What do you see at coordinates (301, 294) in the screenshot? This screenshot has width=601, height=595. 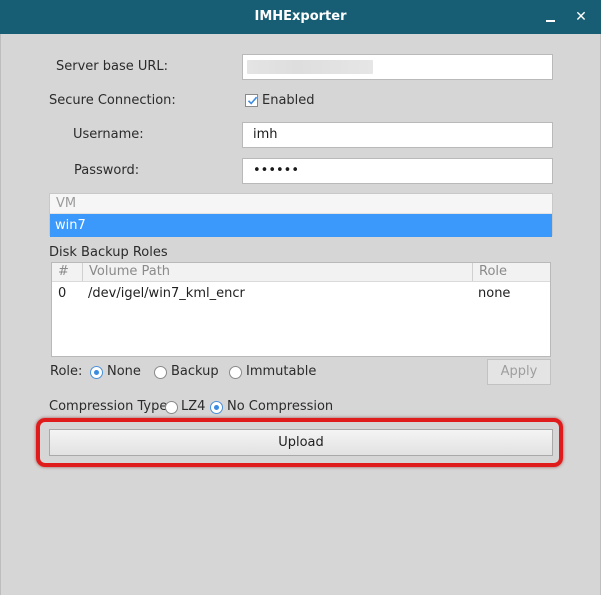 I see `table-row: 0 /dev/igel/win7_kml_encr none` at bounding box center [301, 294].